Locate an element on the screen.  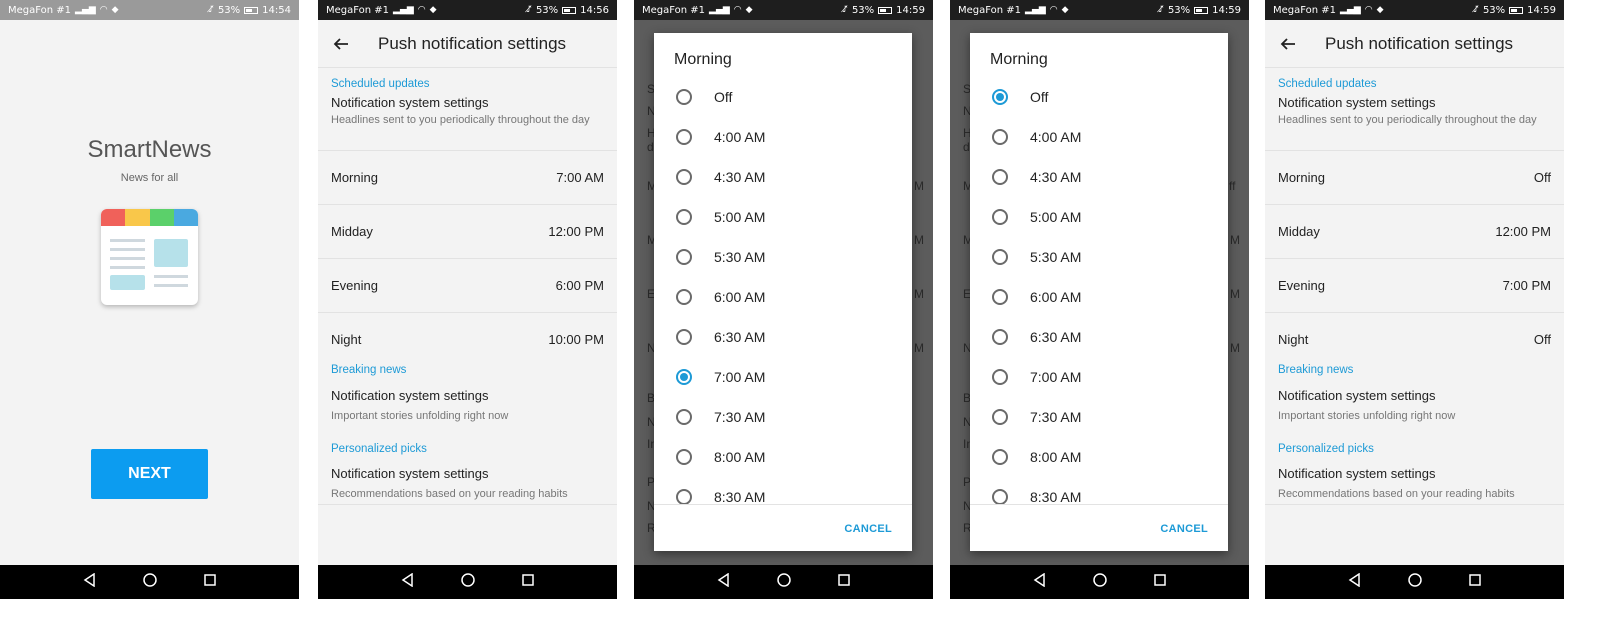
row-label: Morning is located at coordinates (354, 177).